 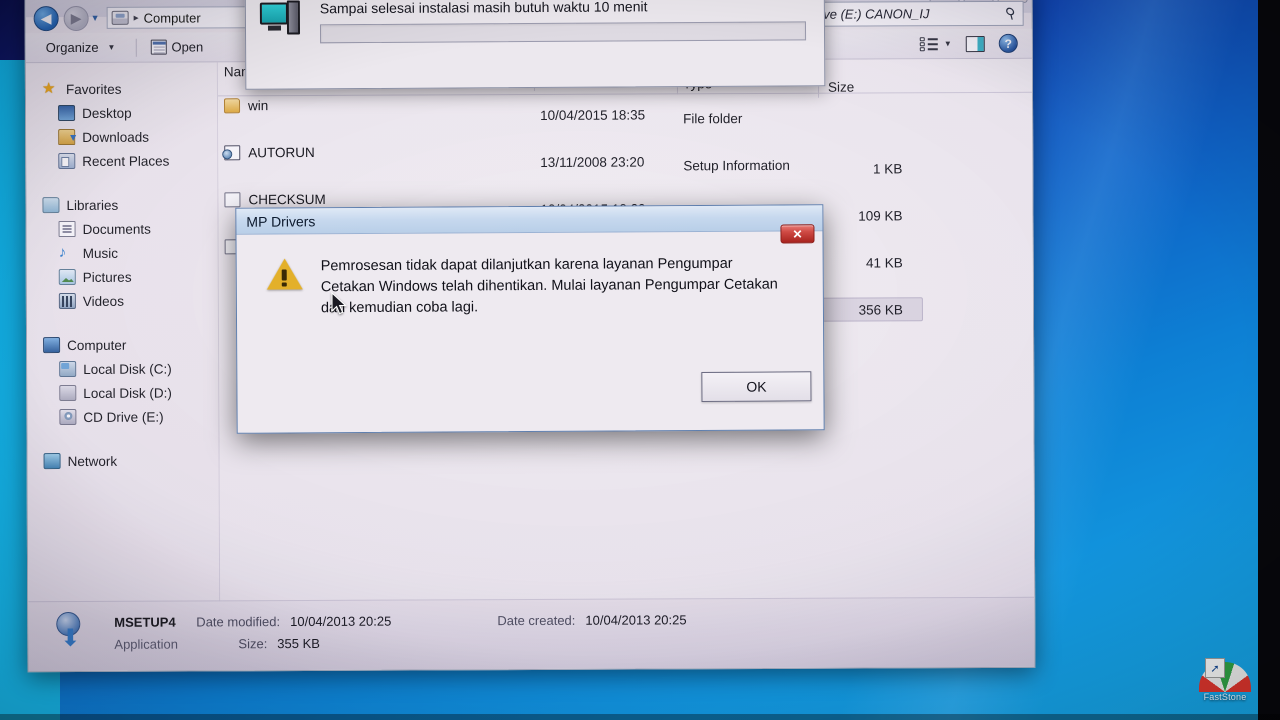 What do you see at coordinates (626, 180) in the screenshot?
I see `table-row: CHECKSUM 10/04/2015 18:29 File 109 KB` at bounding box center [626, 180].